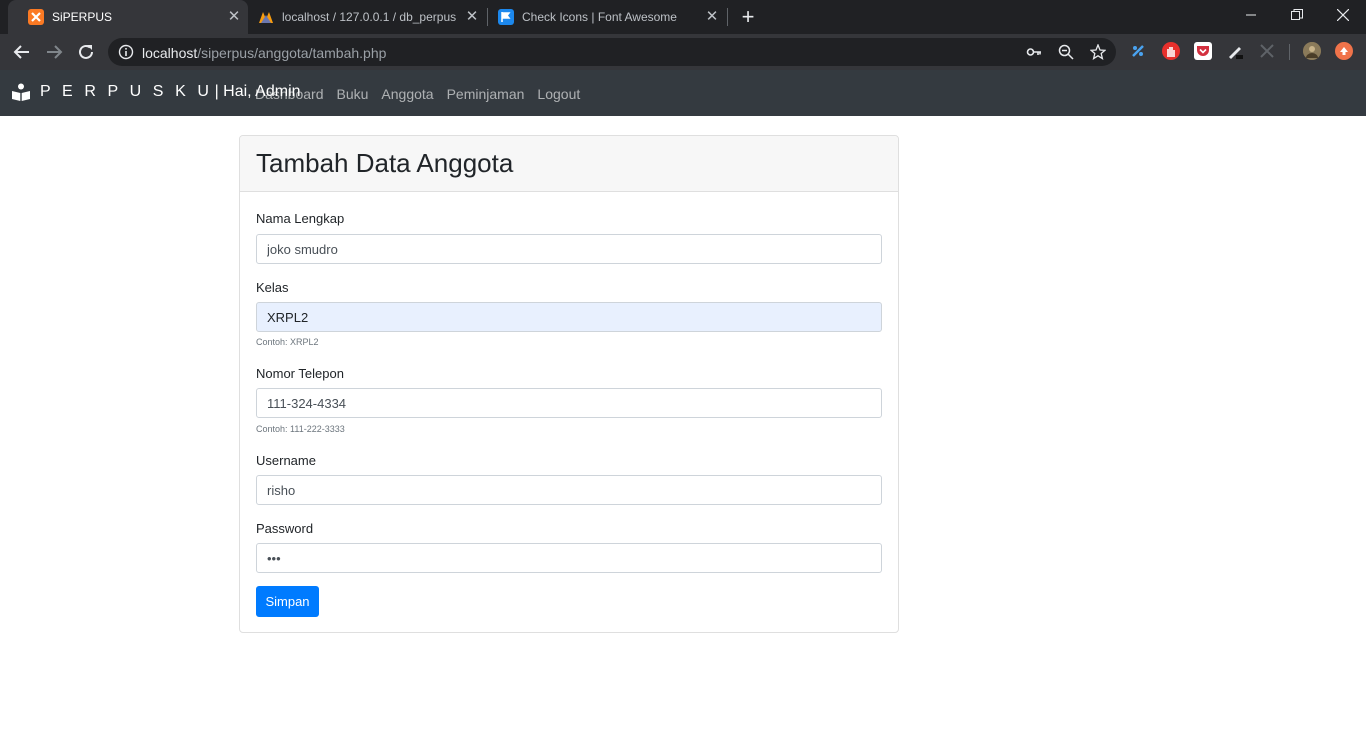 This screenshot has height=742, width=1366. Describe the element at coordinates (286, 460) in the screenshot. I see `username-label: Username` at that location.